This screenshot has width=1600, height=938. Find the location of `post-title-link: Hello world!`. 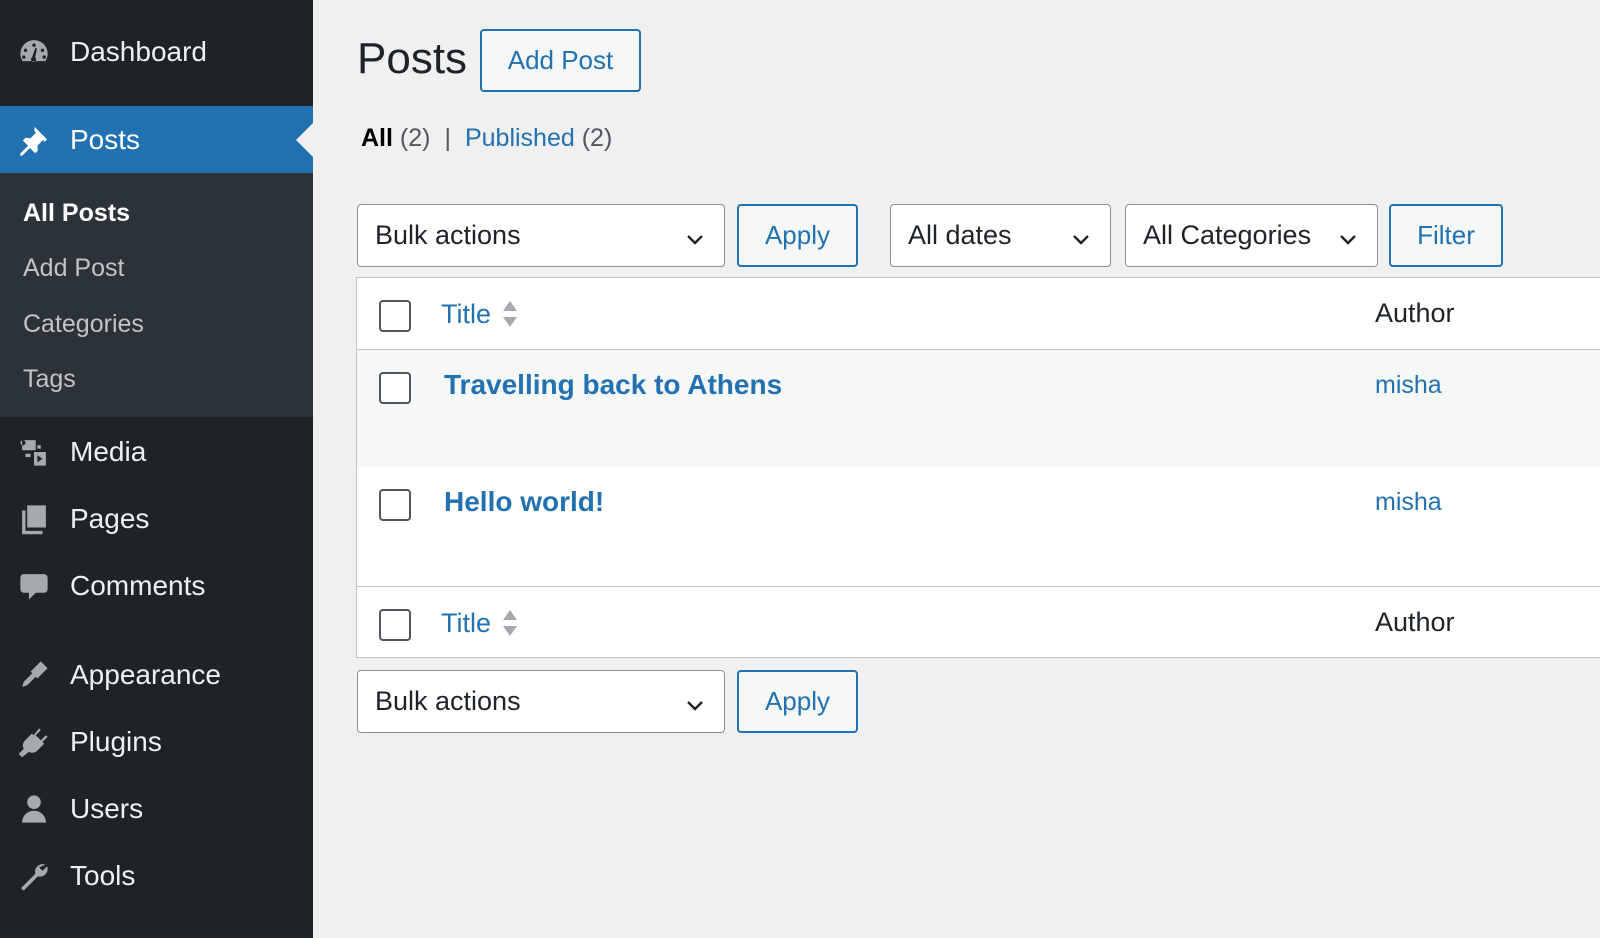

post-title-link: Hello world! is located at coordinates (524, 502).